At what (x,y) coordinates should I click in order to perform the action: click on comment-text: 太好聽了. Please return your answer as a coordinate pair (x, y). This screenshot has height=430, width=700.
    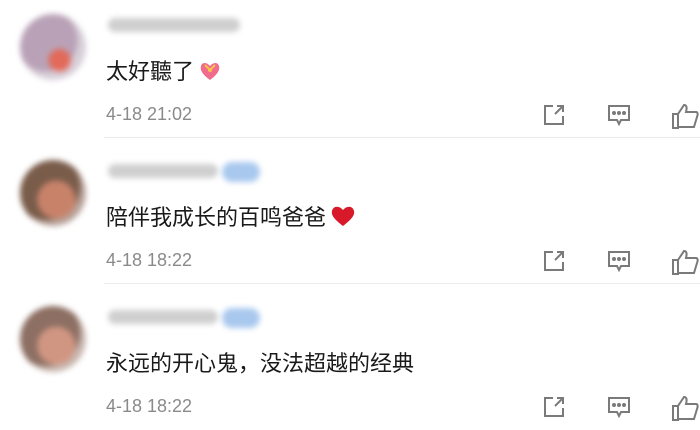
    Looking at the image, I should click on (164, 71).